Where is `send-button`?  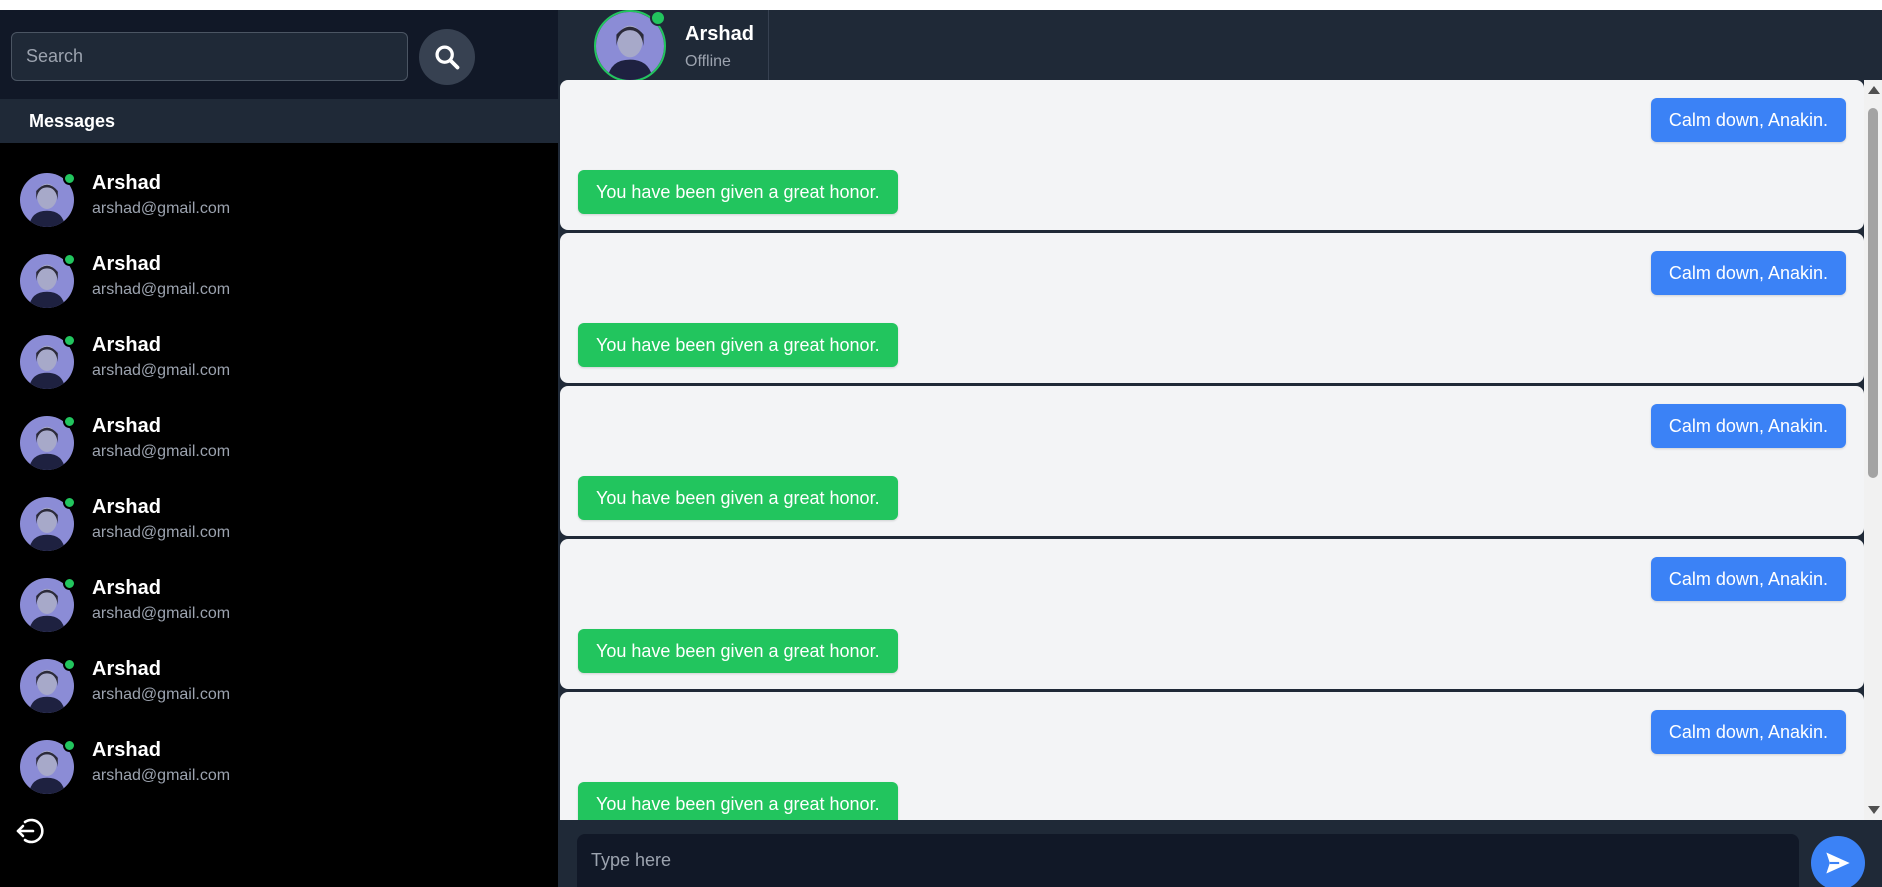
send-button is located at coordinates (1838, 861).